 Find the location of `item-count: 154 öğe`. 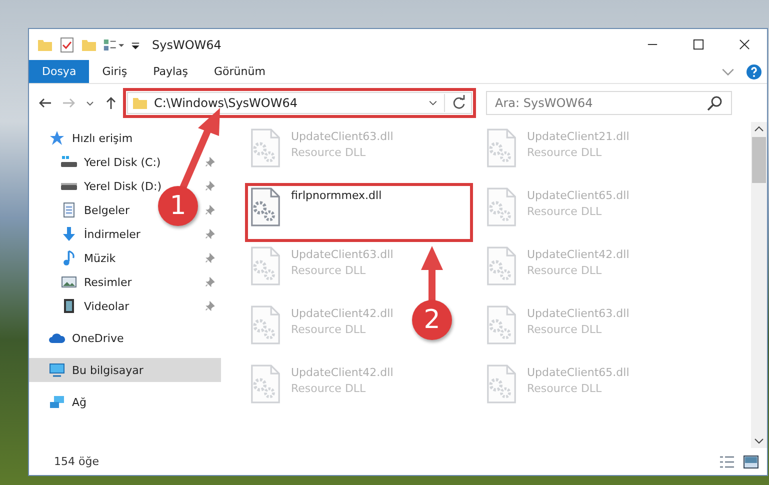

item-count: 154 öğe is located at coordinates (76, 461).